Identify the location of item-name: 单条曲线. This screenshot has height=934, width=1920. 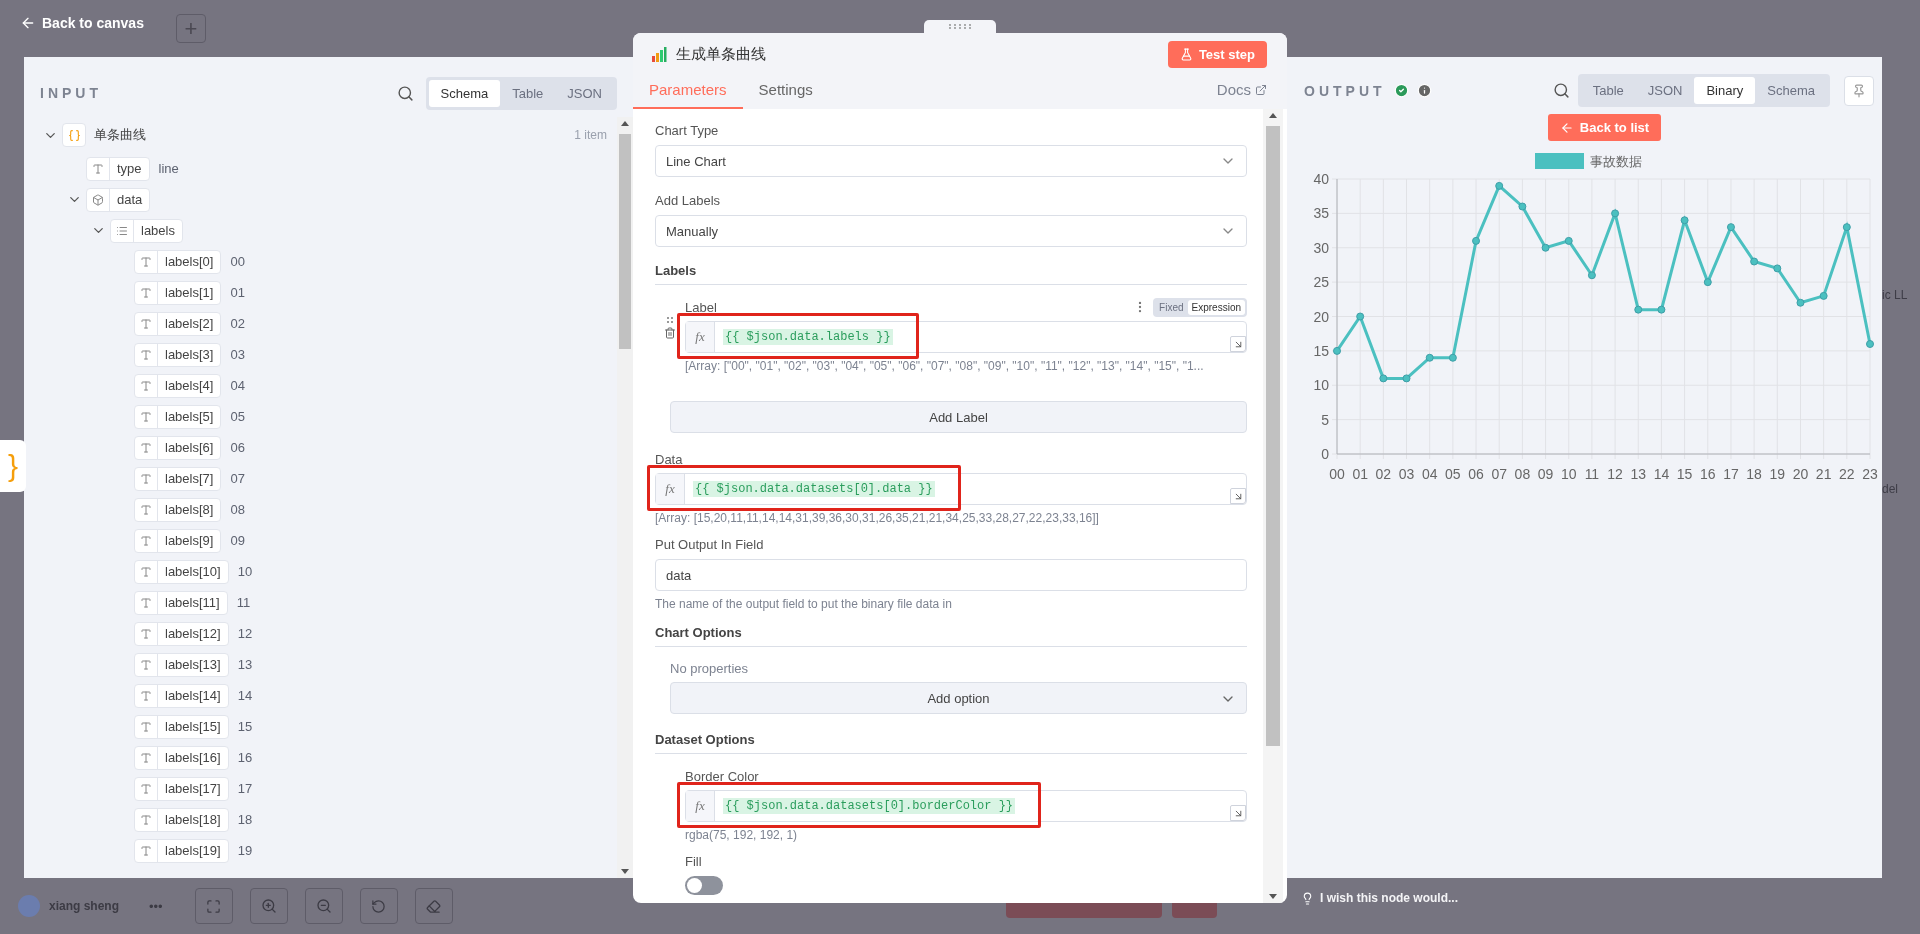
(120, 135).